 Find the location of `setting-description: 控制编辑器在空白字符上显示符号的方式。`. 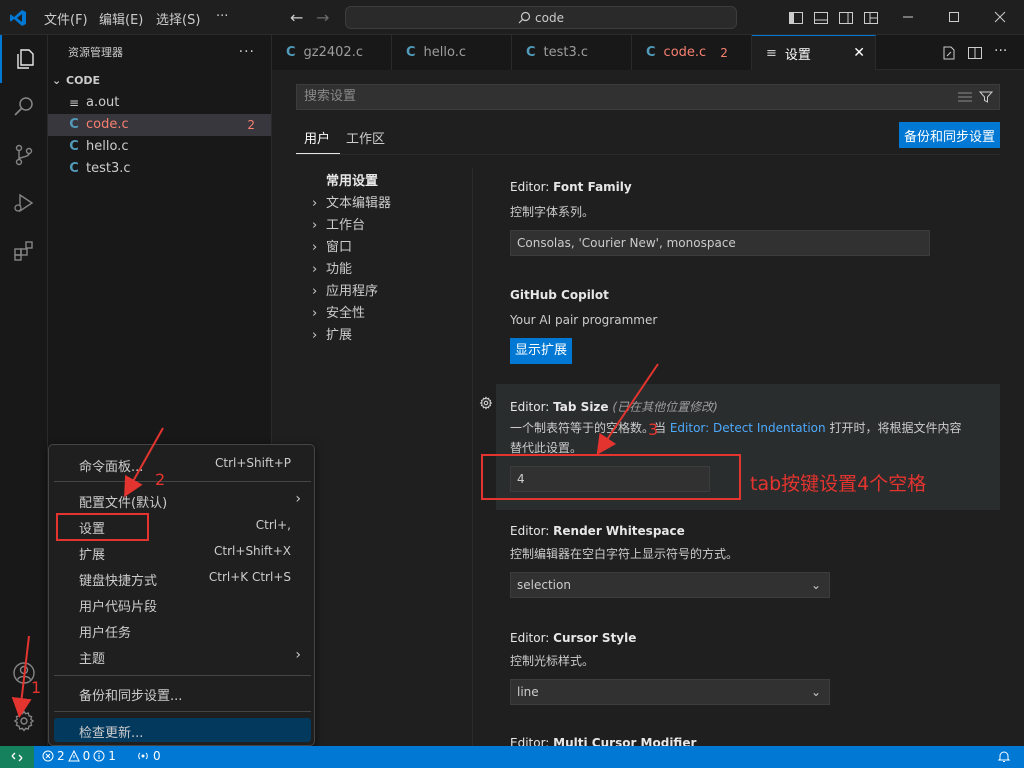

setting-description: 控制编辑器在空白字符上显示符号的方式。 is located at coordinates (624, 554).